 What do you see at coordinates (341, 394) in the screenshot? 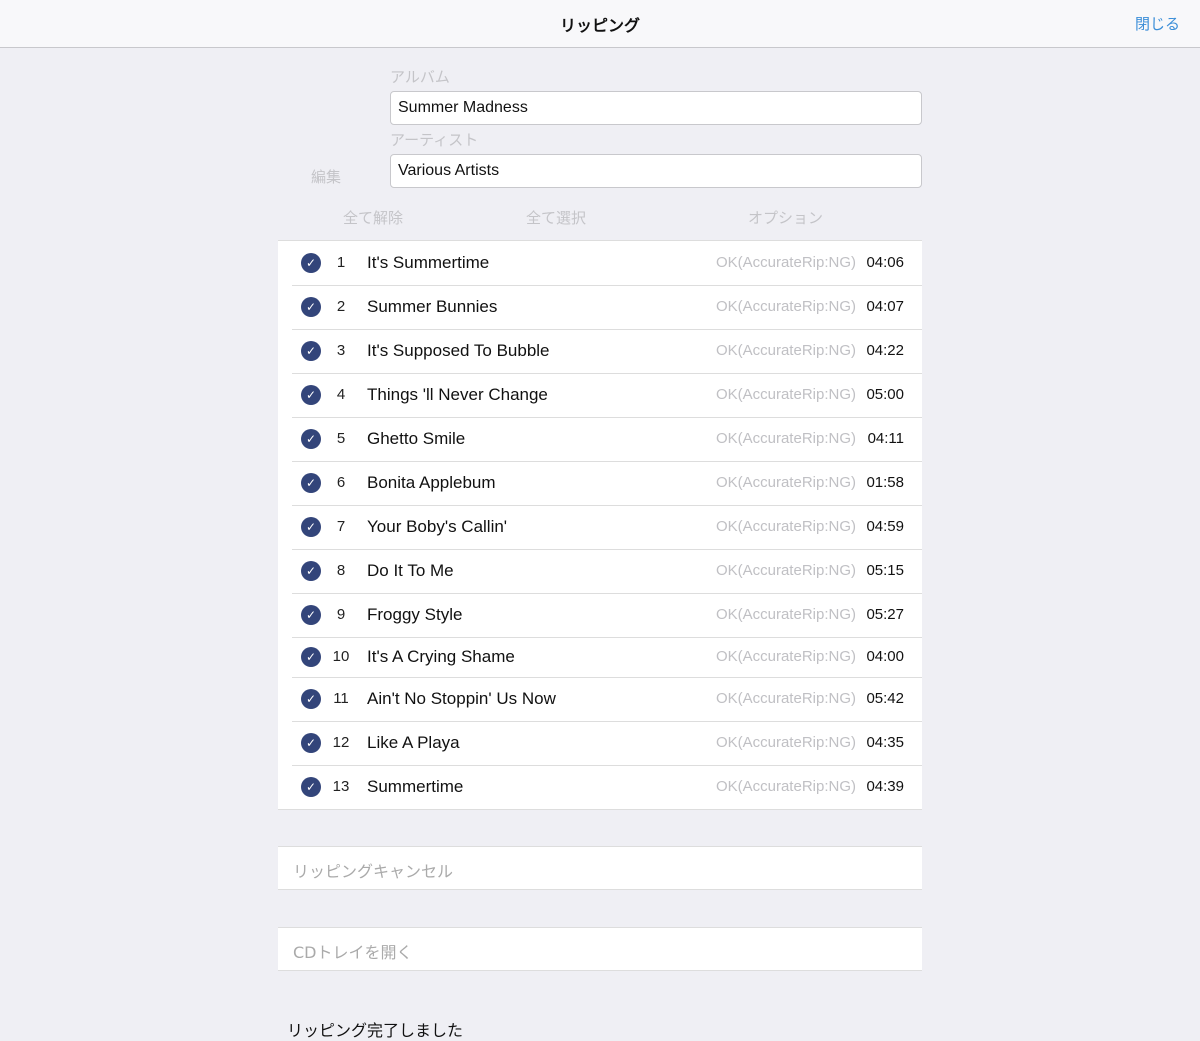
I see `track-number: 4` at bounding box center [341, 394].